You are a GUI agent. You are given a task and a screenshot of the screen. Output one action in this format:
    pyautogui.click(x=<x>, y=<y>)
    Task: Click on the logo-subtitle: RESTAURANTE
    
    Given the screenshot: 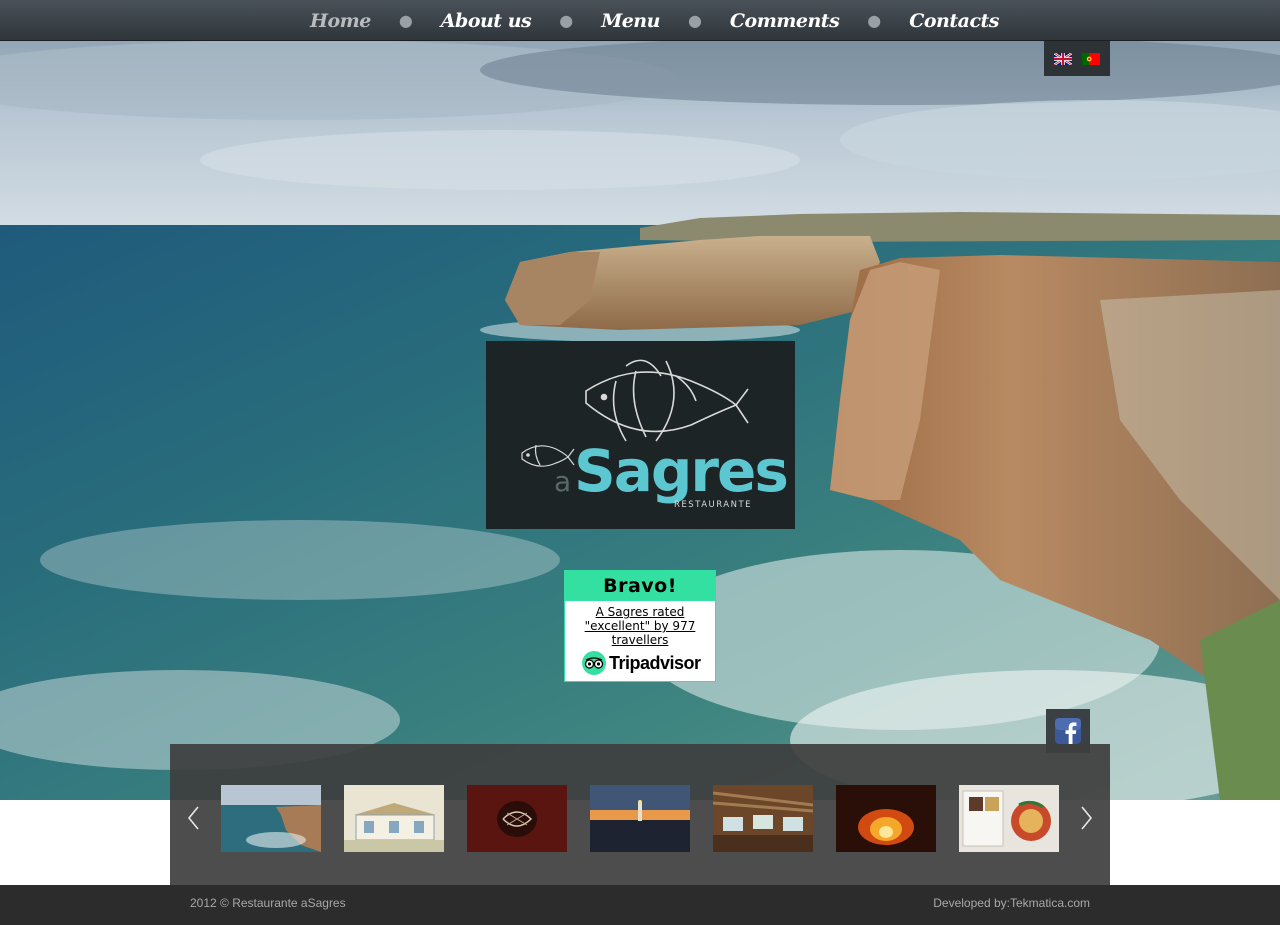 What is the action you would take?
    pyautogui.click(x=713, y=505)
    